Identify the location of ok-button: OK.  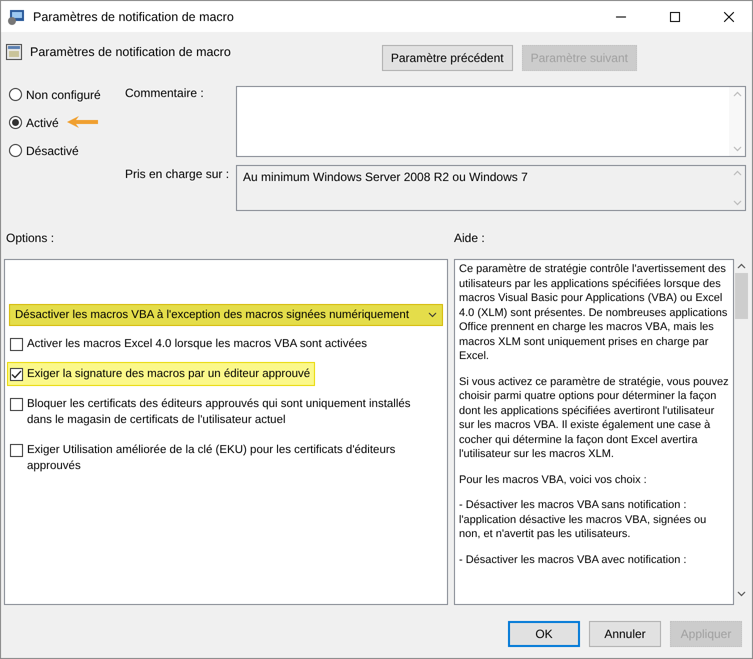
(544, 634).